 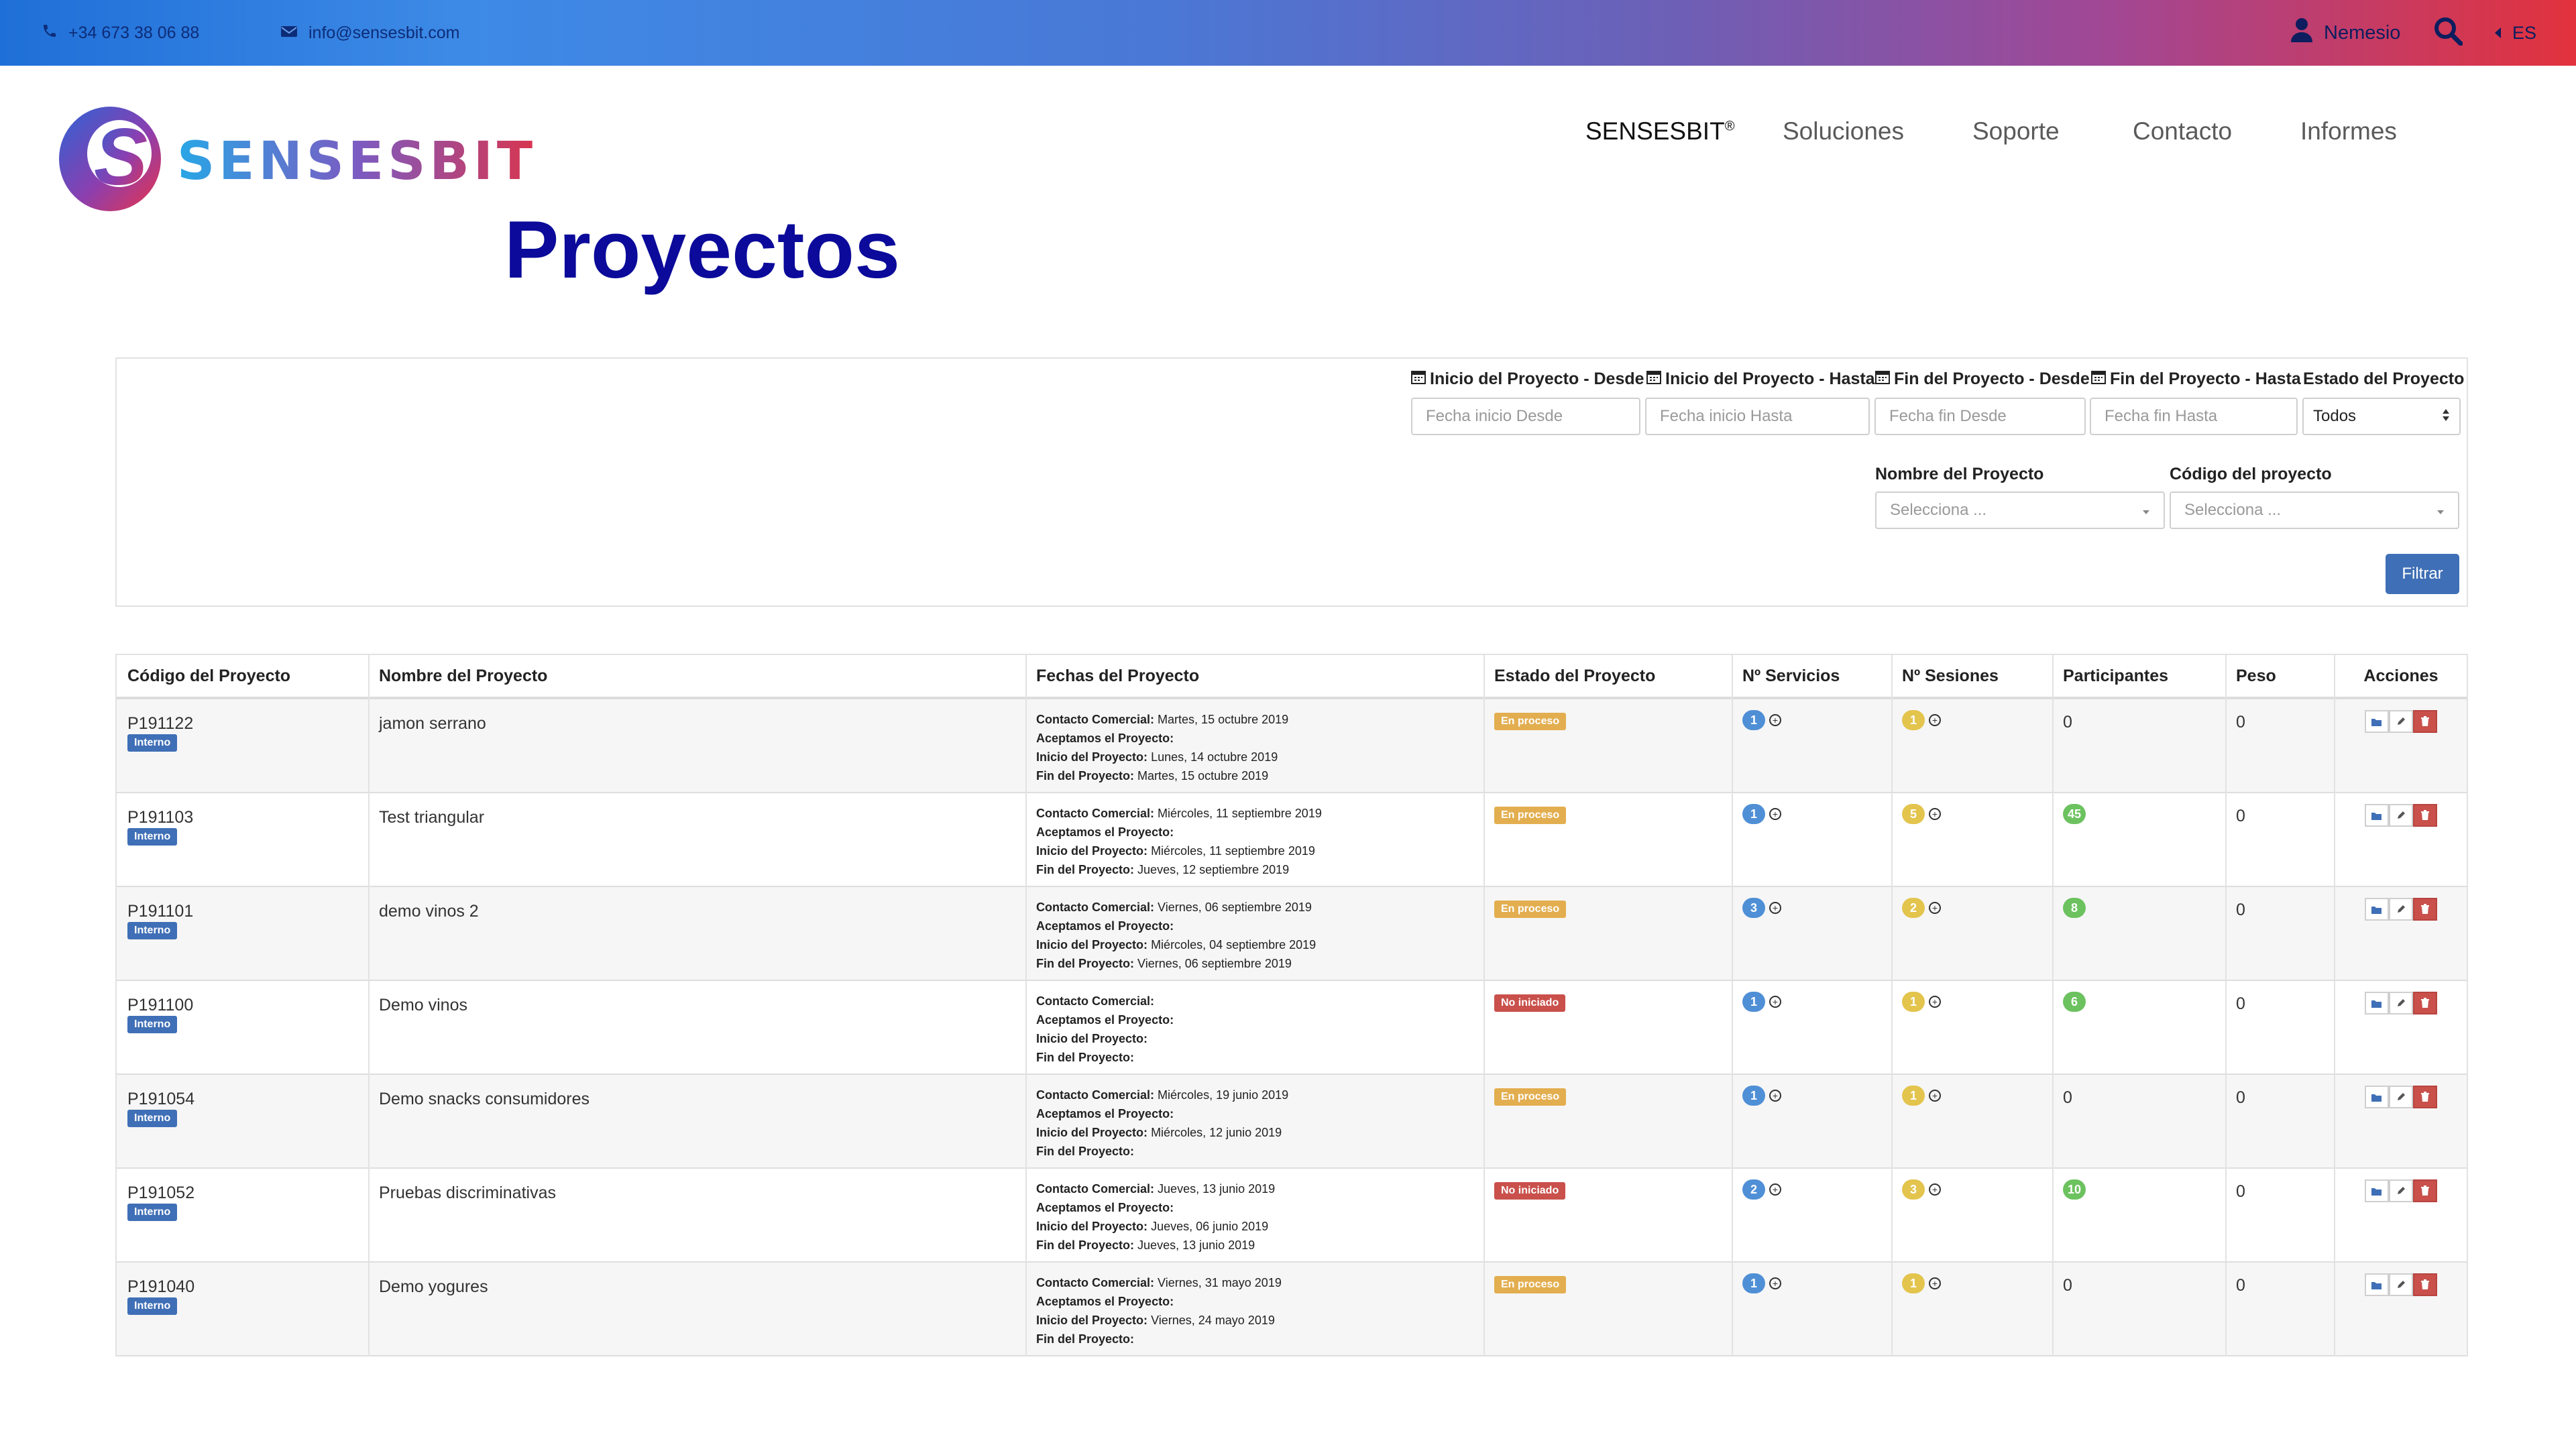 I want to click on status-badge: En proceso, so click(x=1530, y=816).